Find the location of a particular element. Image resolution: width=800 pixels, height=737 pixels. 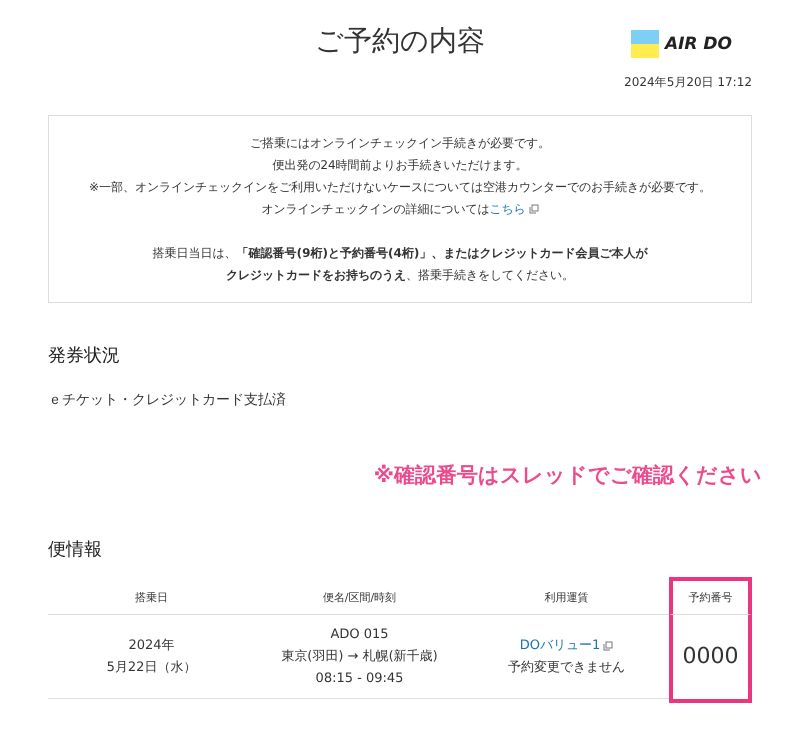

fare-link: DOバリュー1 is located at coordinates (567, 645).